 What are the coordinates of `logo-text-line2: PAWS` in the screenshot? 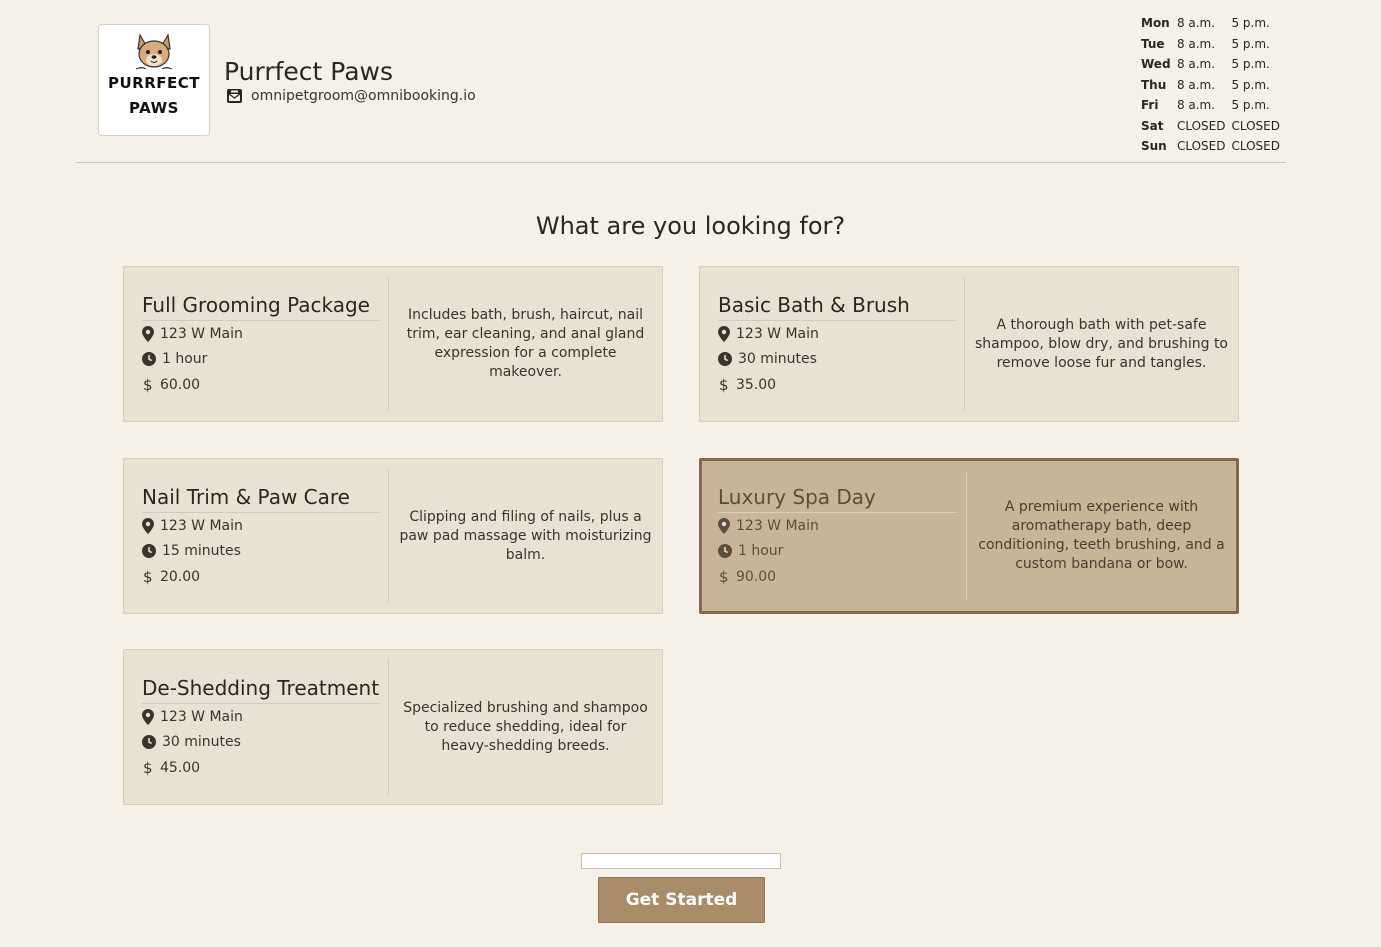 It's located at (154, 108).